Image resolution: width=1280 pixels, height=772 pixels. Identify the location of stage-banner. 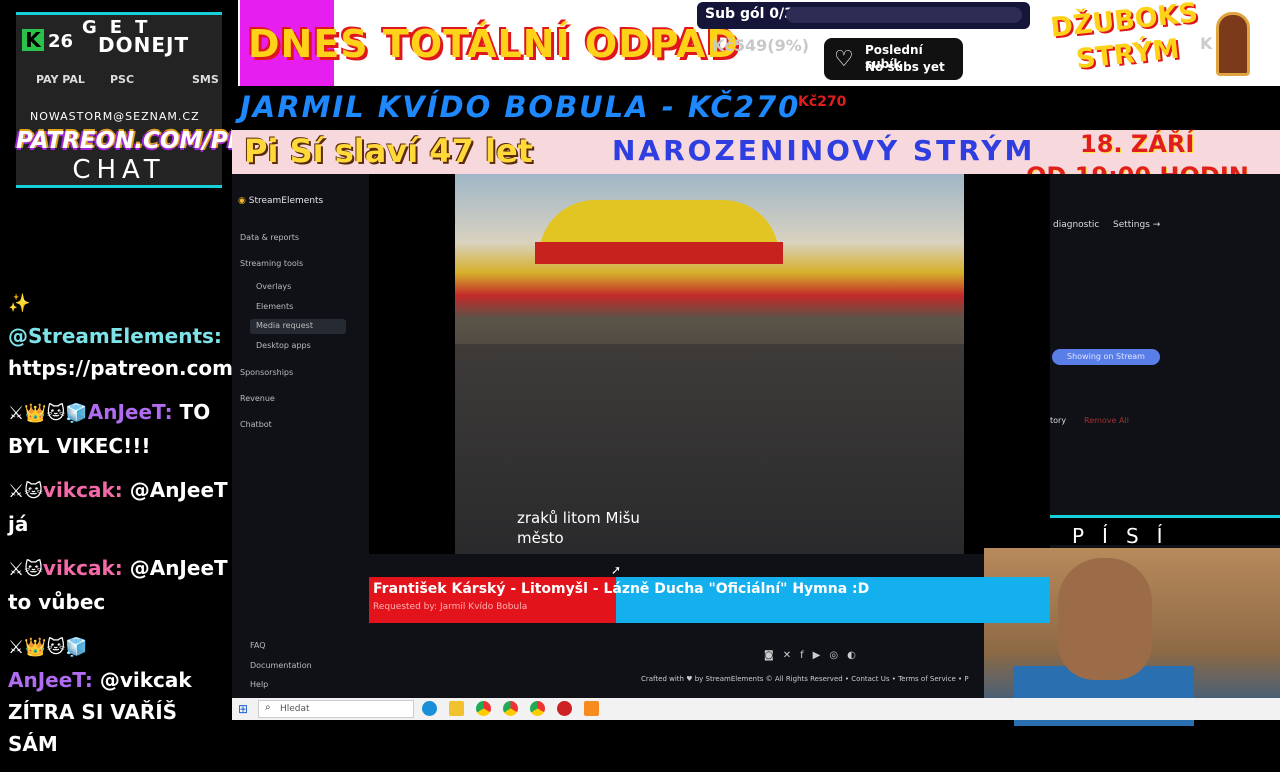
(659, 253).